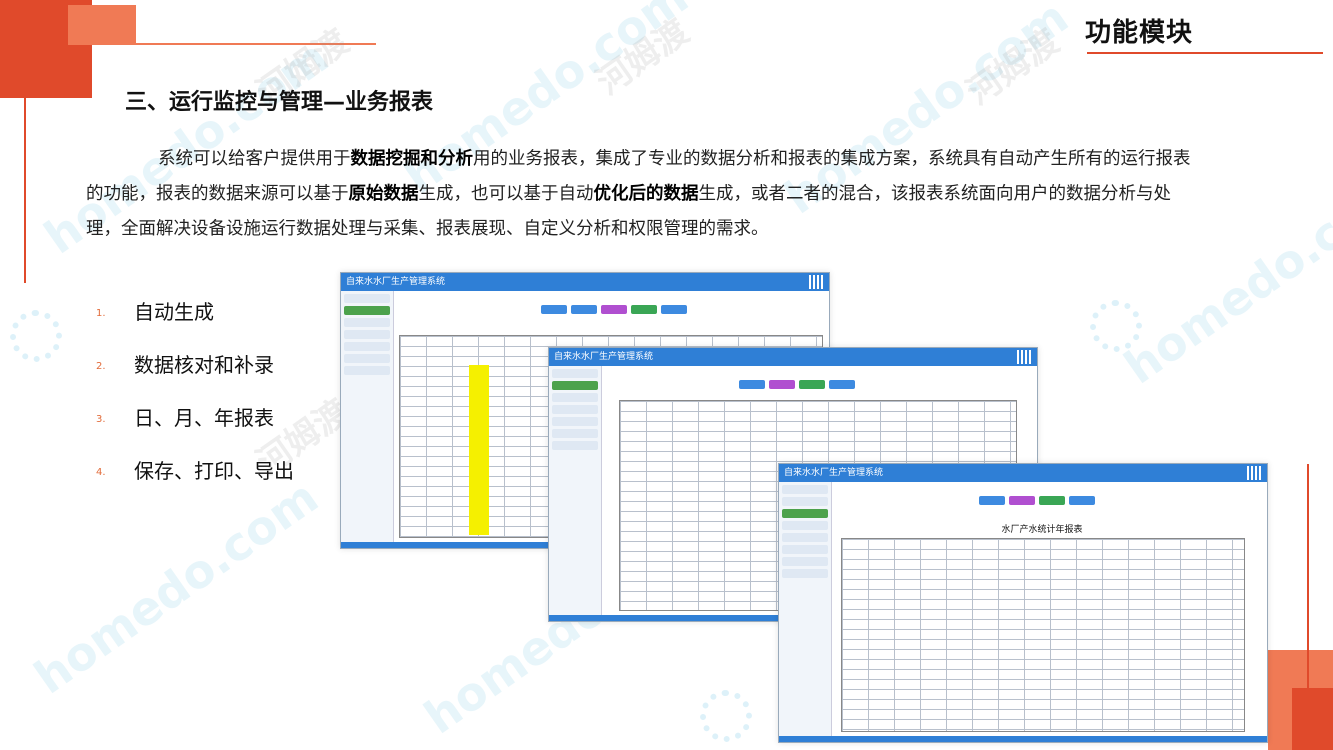 The image size is (1333, 750). What do you see at coordinates (1205, 53) in the screenshot?
I see `title-underline` at bounding box center [1205, 53].